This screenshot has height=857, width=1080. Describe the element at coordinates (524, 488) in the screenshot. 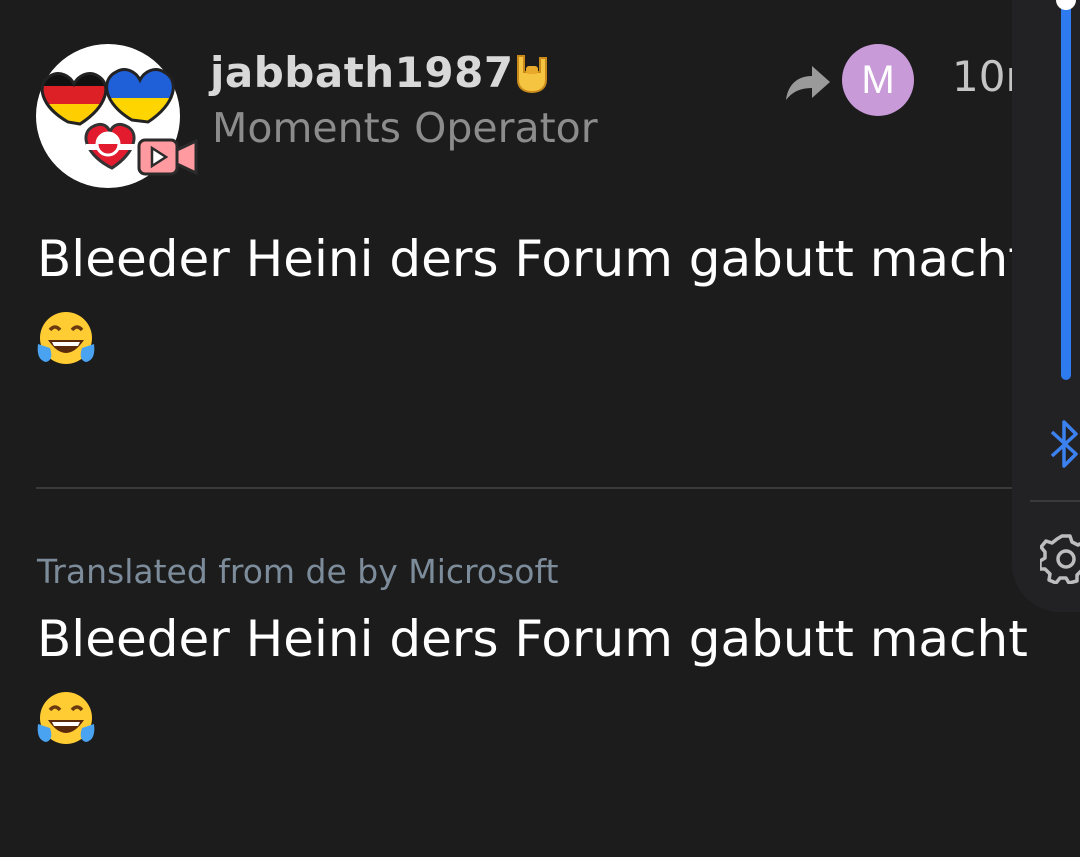

I see `divider` at that location.